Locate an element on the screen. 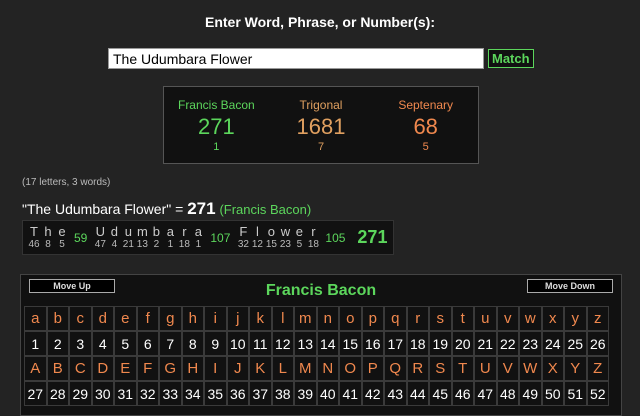  table-letter-cell: i is located at coordinates (215, 318).